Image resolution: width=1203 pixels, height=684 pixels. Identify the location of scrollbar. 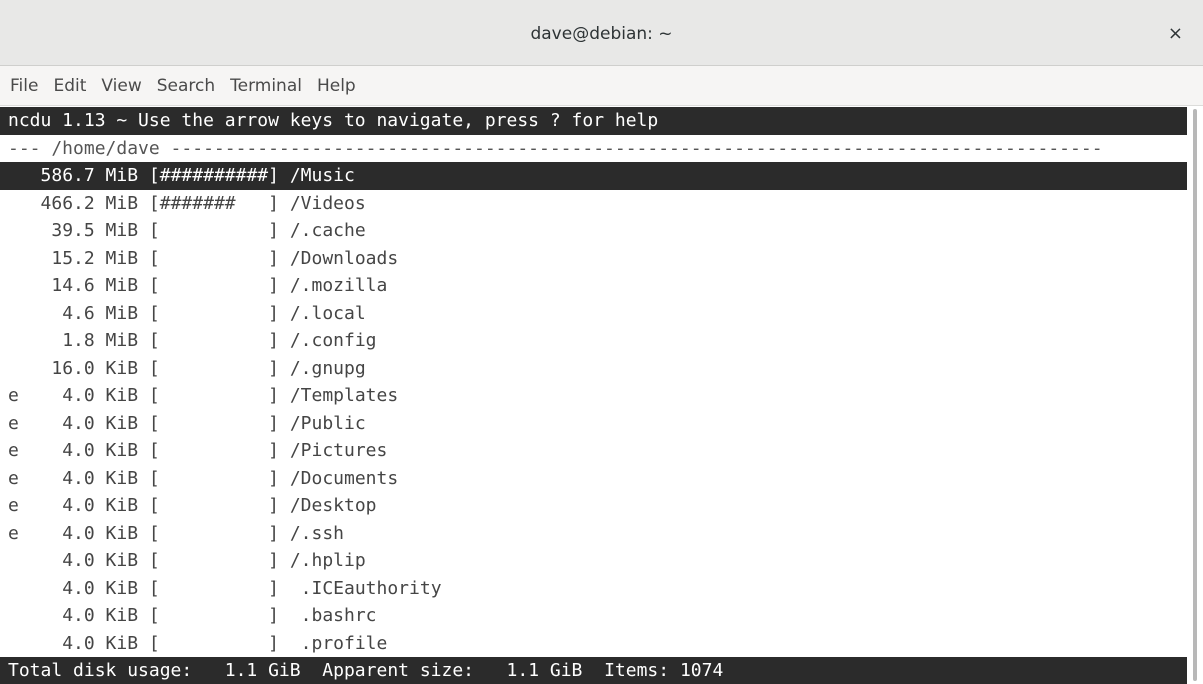
(1195, 395).